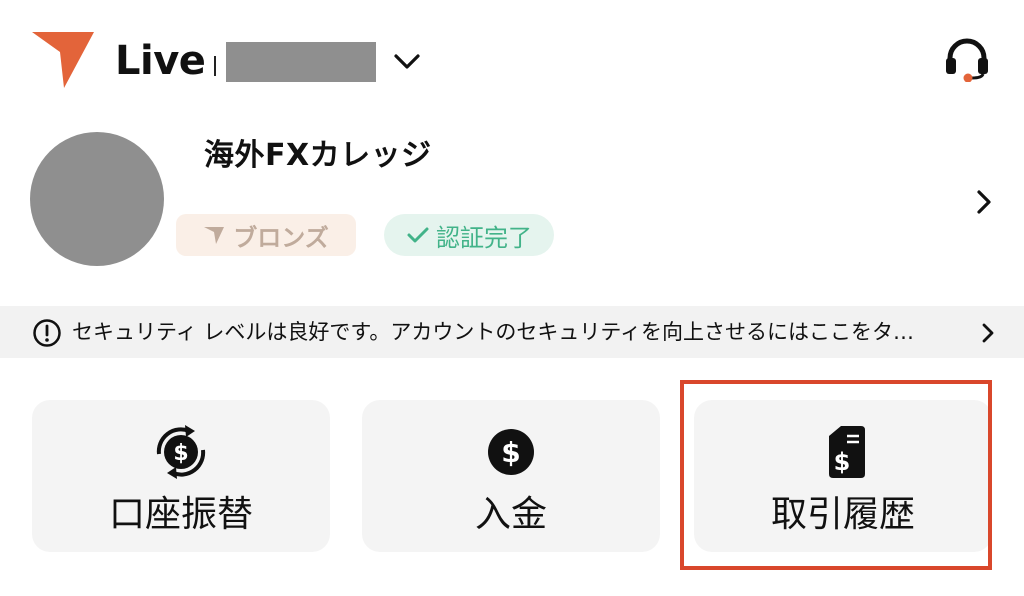 This screenshot has width=1024, height=596. What do you see at coordinates (836, 475) in the screenshot?
I see `highlight-box` at bounding box center [836, 475].